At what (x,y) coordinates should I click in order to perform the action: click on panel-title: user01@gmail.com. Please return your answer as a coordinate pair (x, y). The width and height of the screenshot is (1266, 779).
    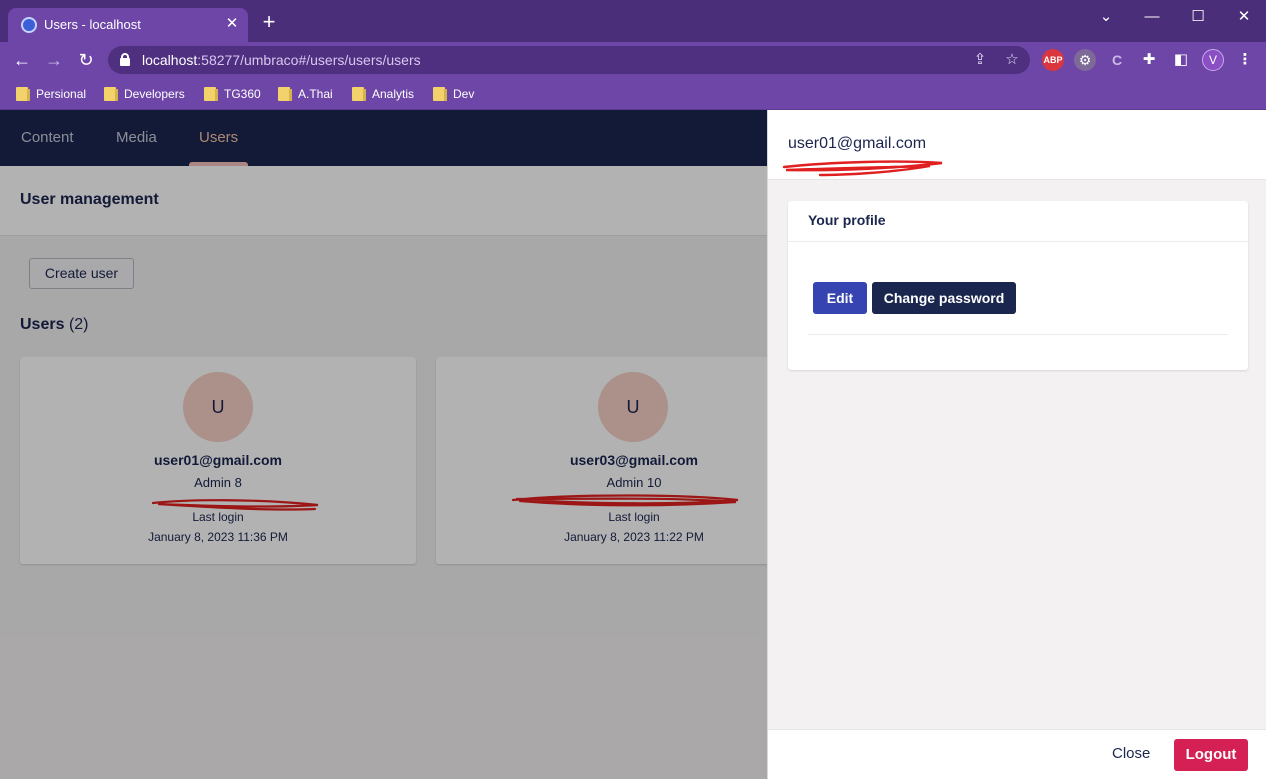
    Looking at the image, I should click on (857, 143).